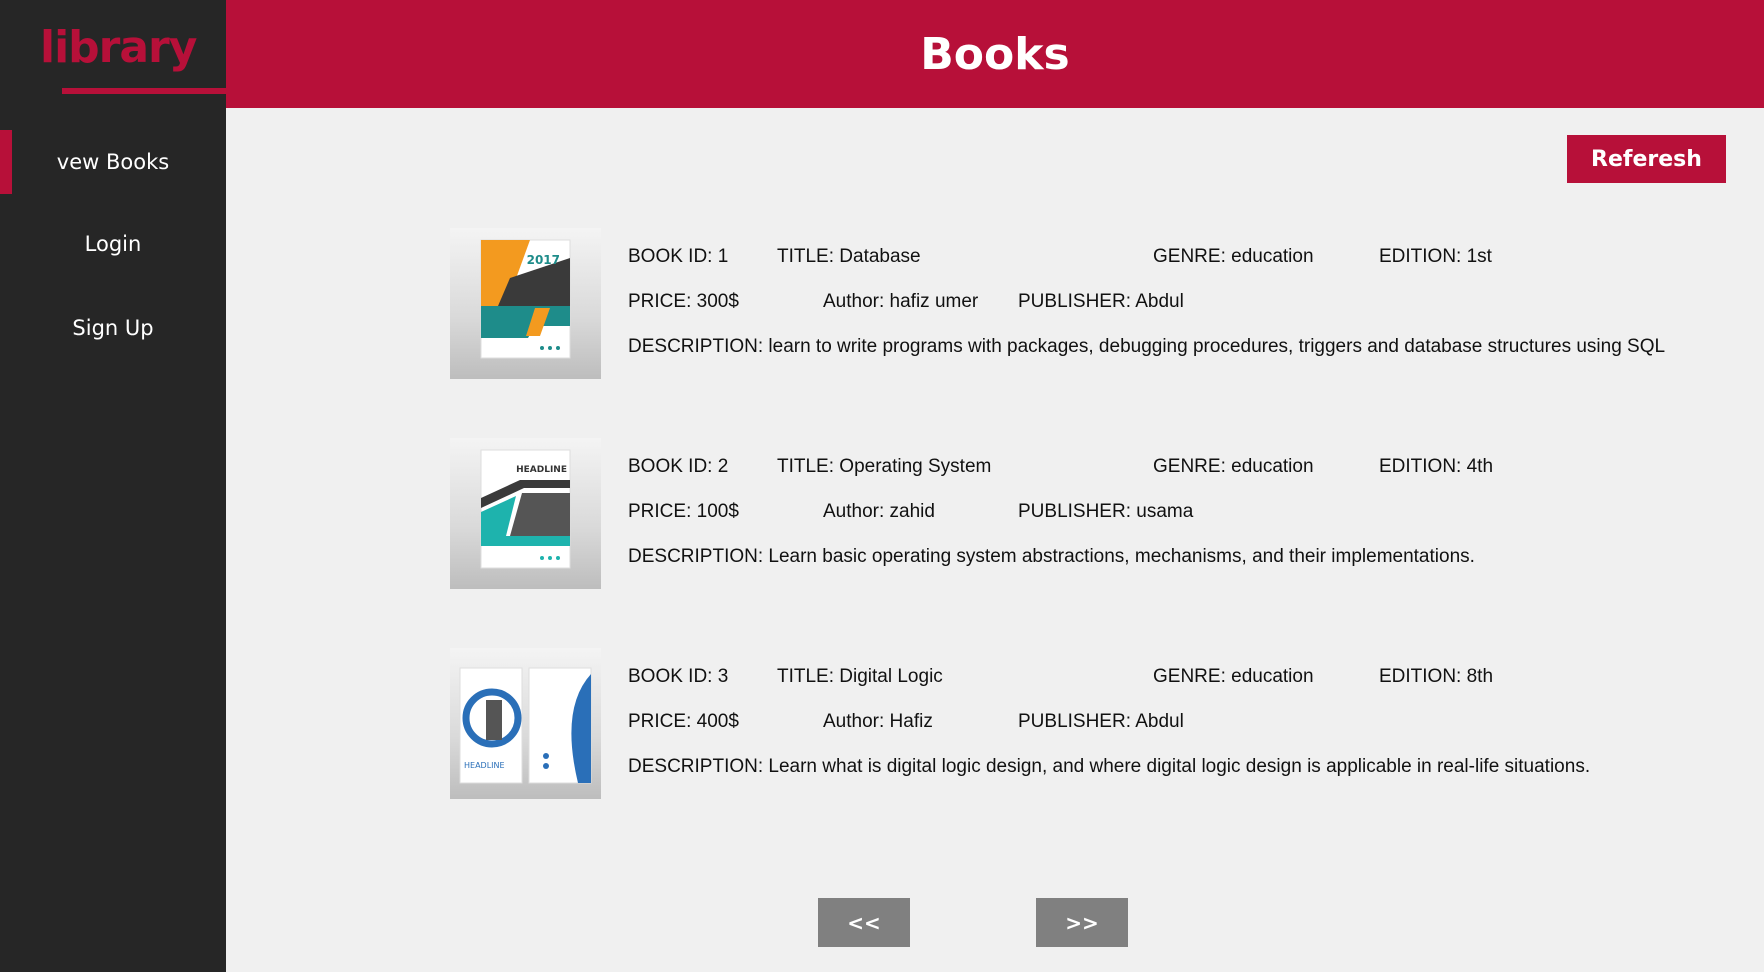  I want to click on book-cover-graphic: 2017, so click(525, 299).